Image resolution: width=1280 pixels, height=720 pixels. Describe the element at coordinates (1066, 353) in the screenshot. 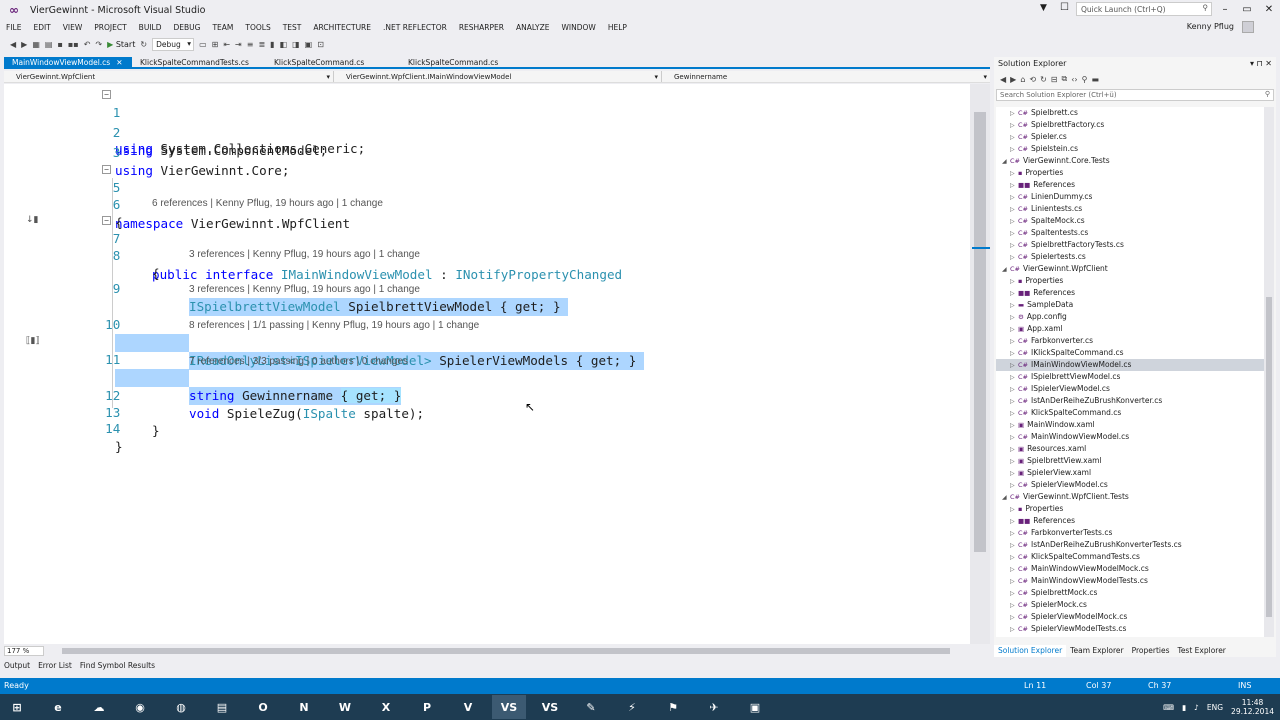

I see `tree-node: ▷ C# IKlickSpalteCommand.cs` at that location.